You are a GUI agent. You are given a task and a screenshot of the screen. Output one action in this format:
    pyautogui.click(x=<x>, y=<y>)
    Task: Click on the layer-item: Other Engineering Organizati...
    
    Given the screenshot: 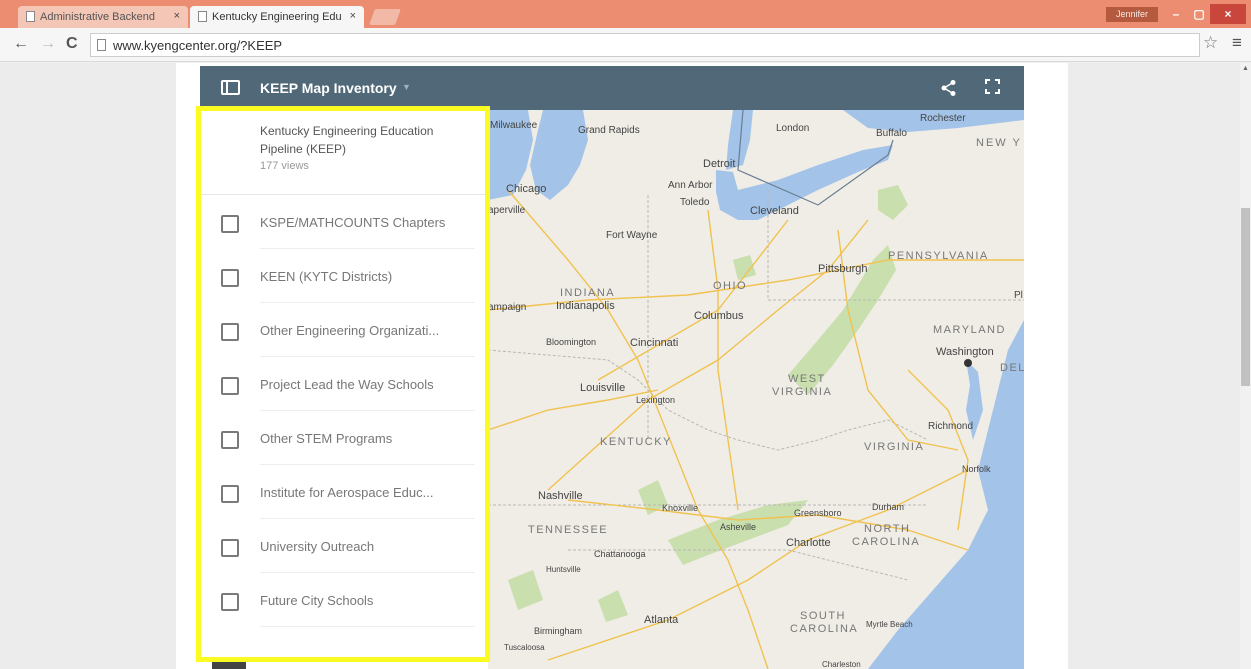 What is the action you would take?
    pyautogui.click(x=344, y=330)
    